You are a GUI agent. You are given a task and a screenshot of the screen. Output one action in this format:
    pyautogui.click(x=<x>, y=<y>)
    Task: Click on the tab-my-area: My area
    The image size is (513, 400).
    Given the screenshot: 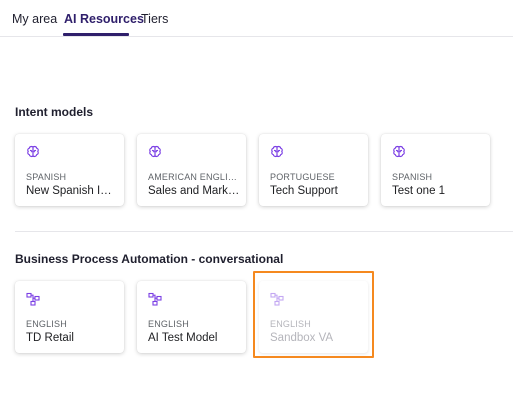 What is the action you would take?
    pyautogui.click(x=34, y=19)
    